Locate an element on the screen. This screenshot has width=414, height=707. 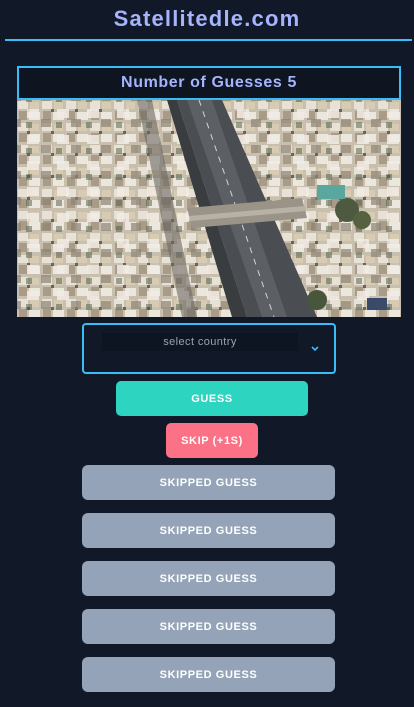
skipped-guess-4: SKIPPED GUESS is located at coordinates (208, 626).